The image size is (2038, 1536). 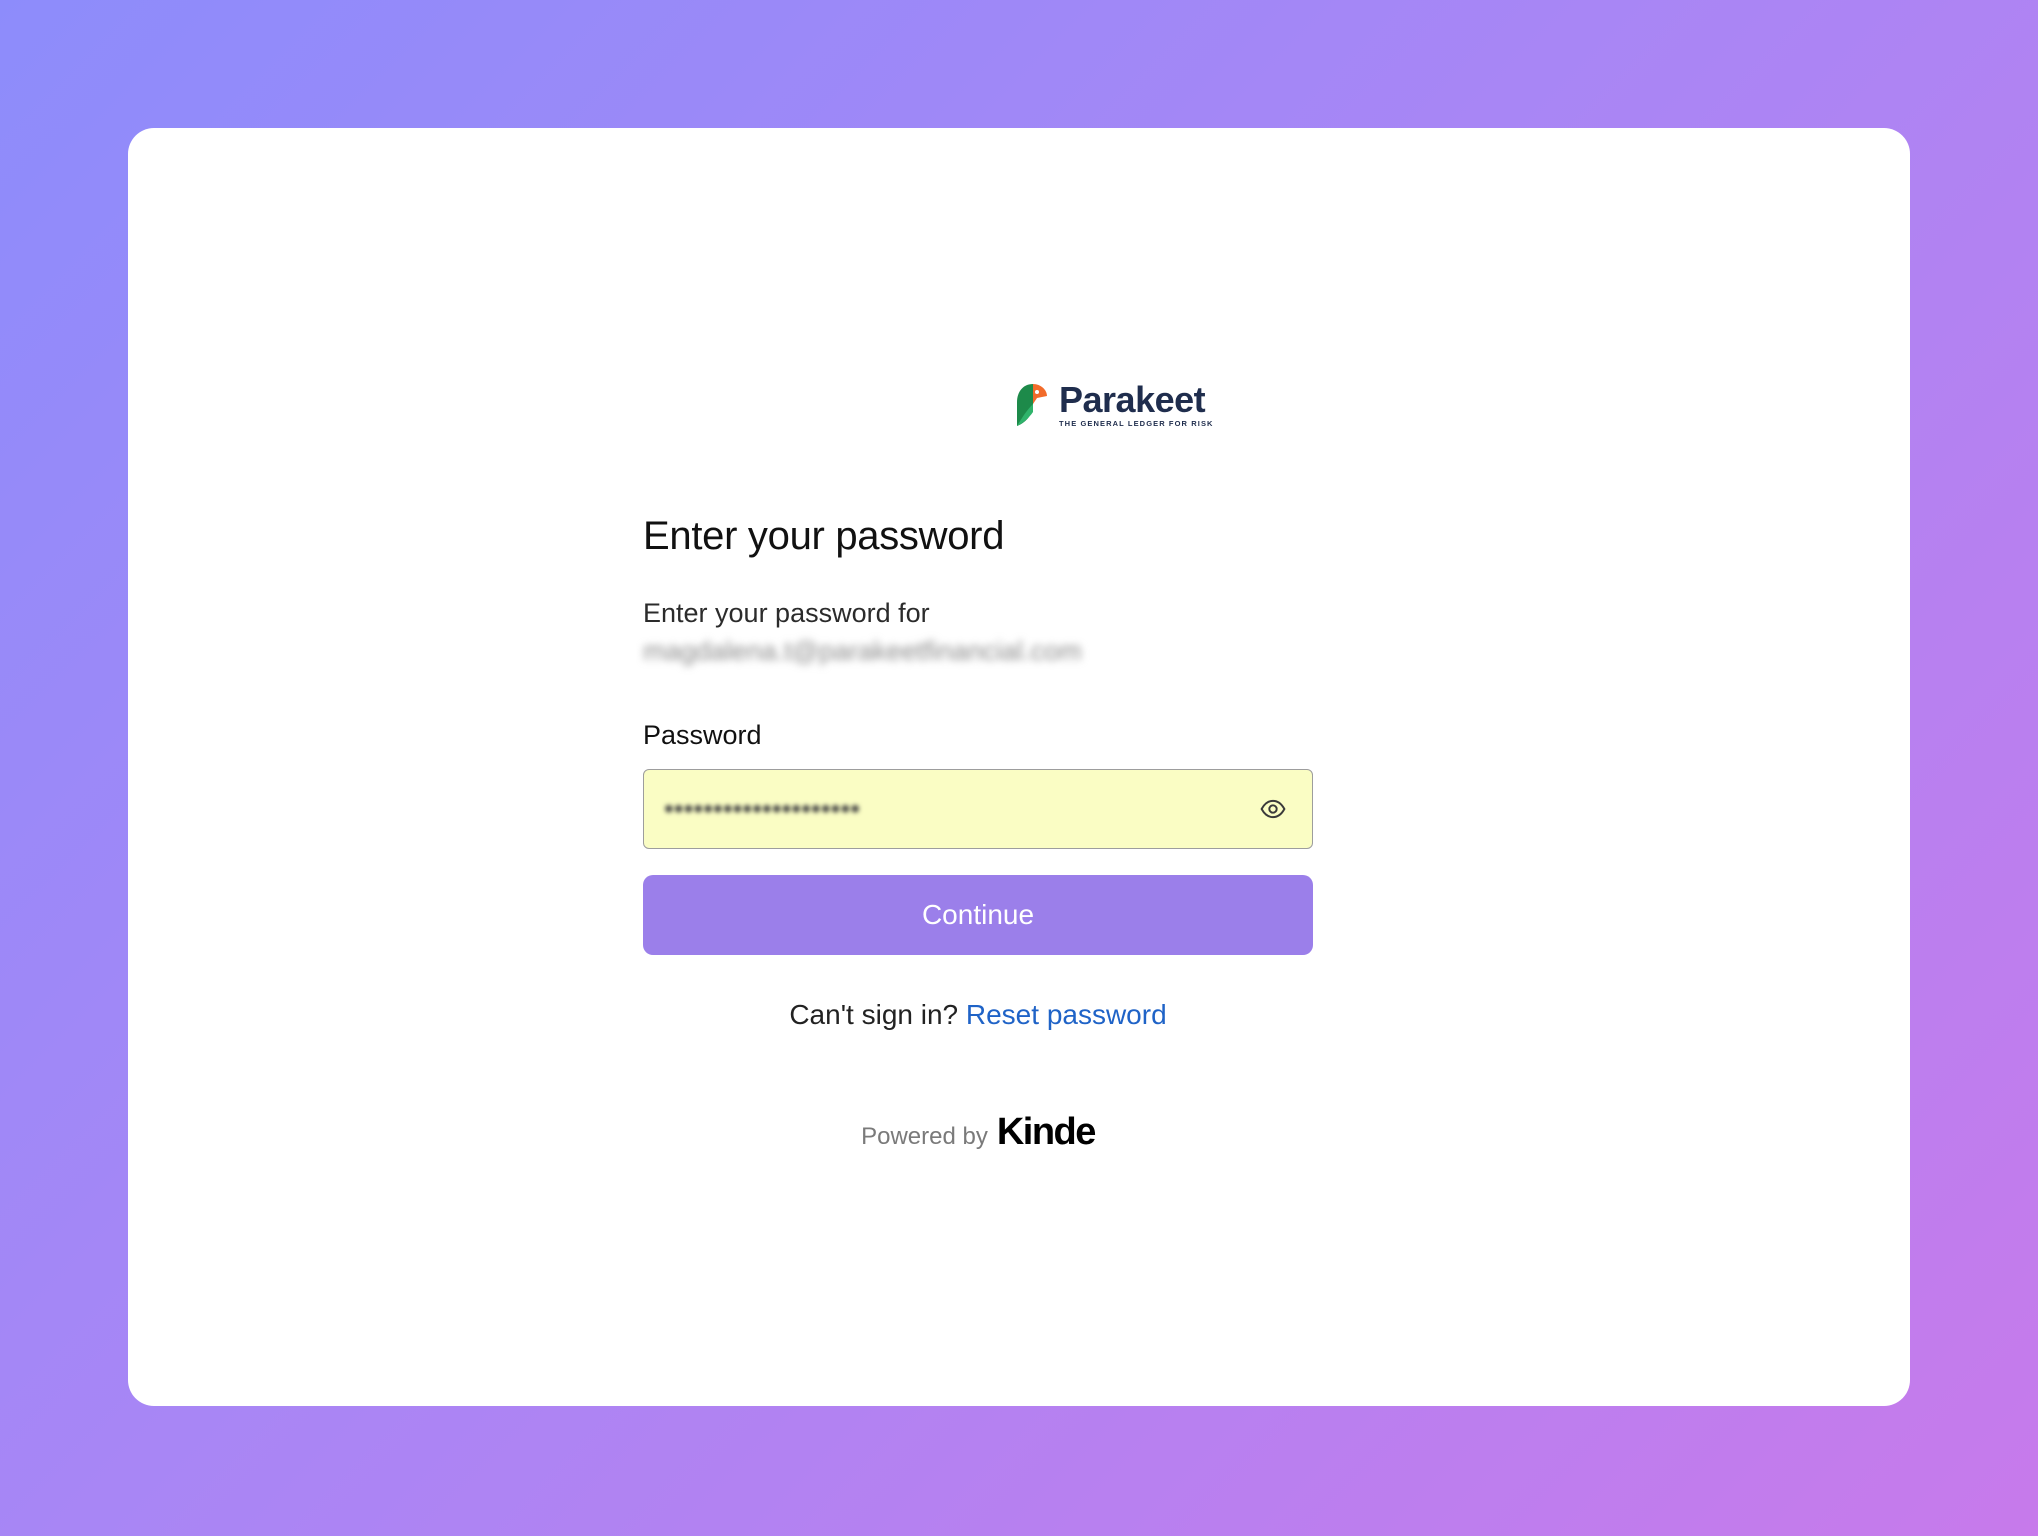 What do you see at coordinates (786, 613) in the screenshot?
I see `page-subtext: Enter your password for` at bounding box center [786, 613].